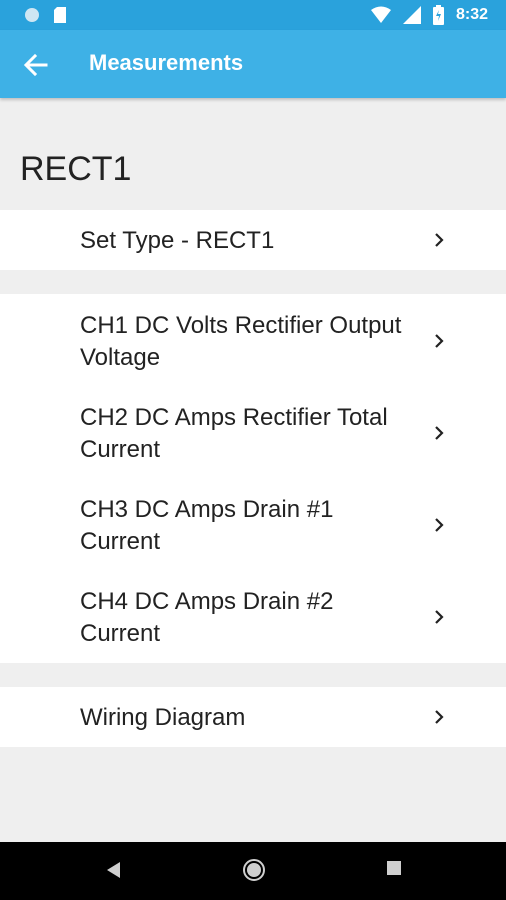  What do you see at coordinates (394, 868) in the screenshot?
I see `recents-square-icon` at bounding box center [394, 868].